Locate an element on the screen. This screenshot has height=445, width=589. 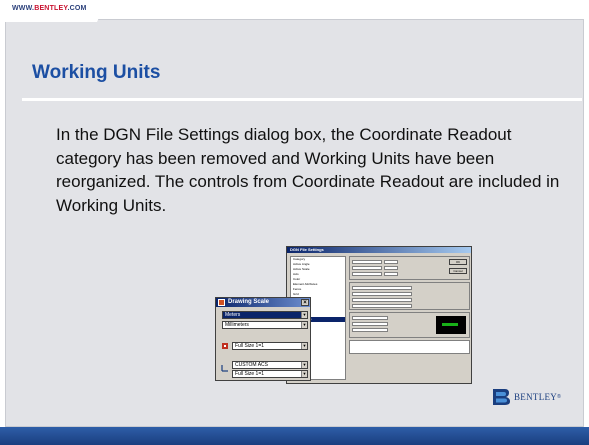
description-group is located at coordinates (409, 347).